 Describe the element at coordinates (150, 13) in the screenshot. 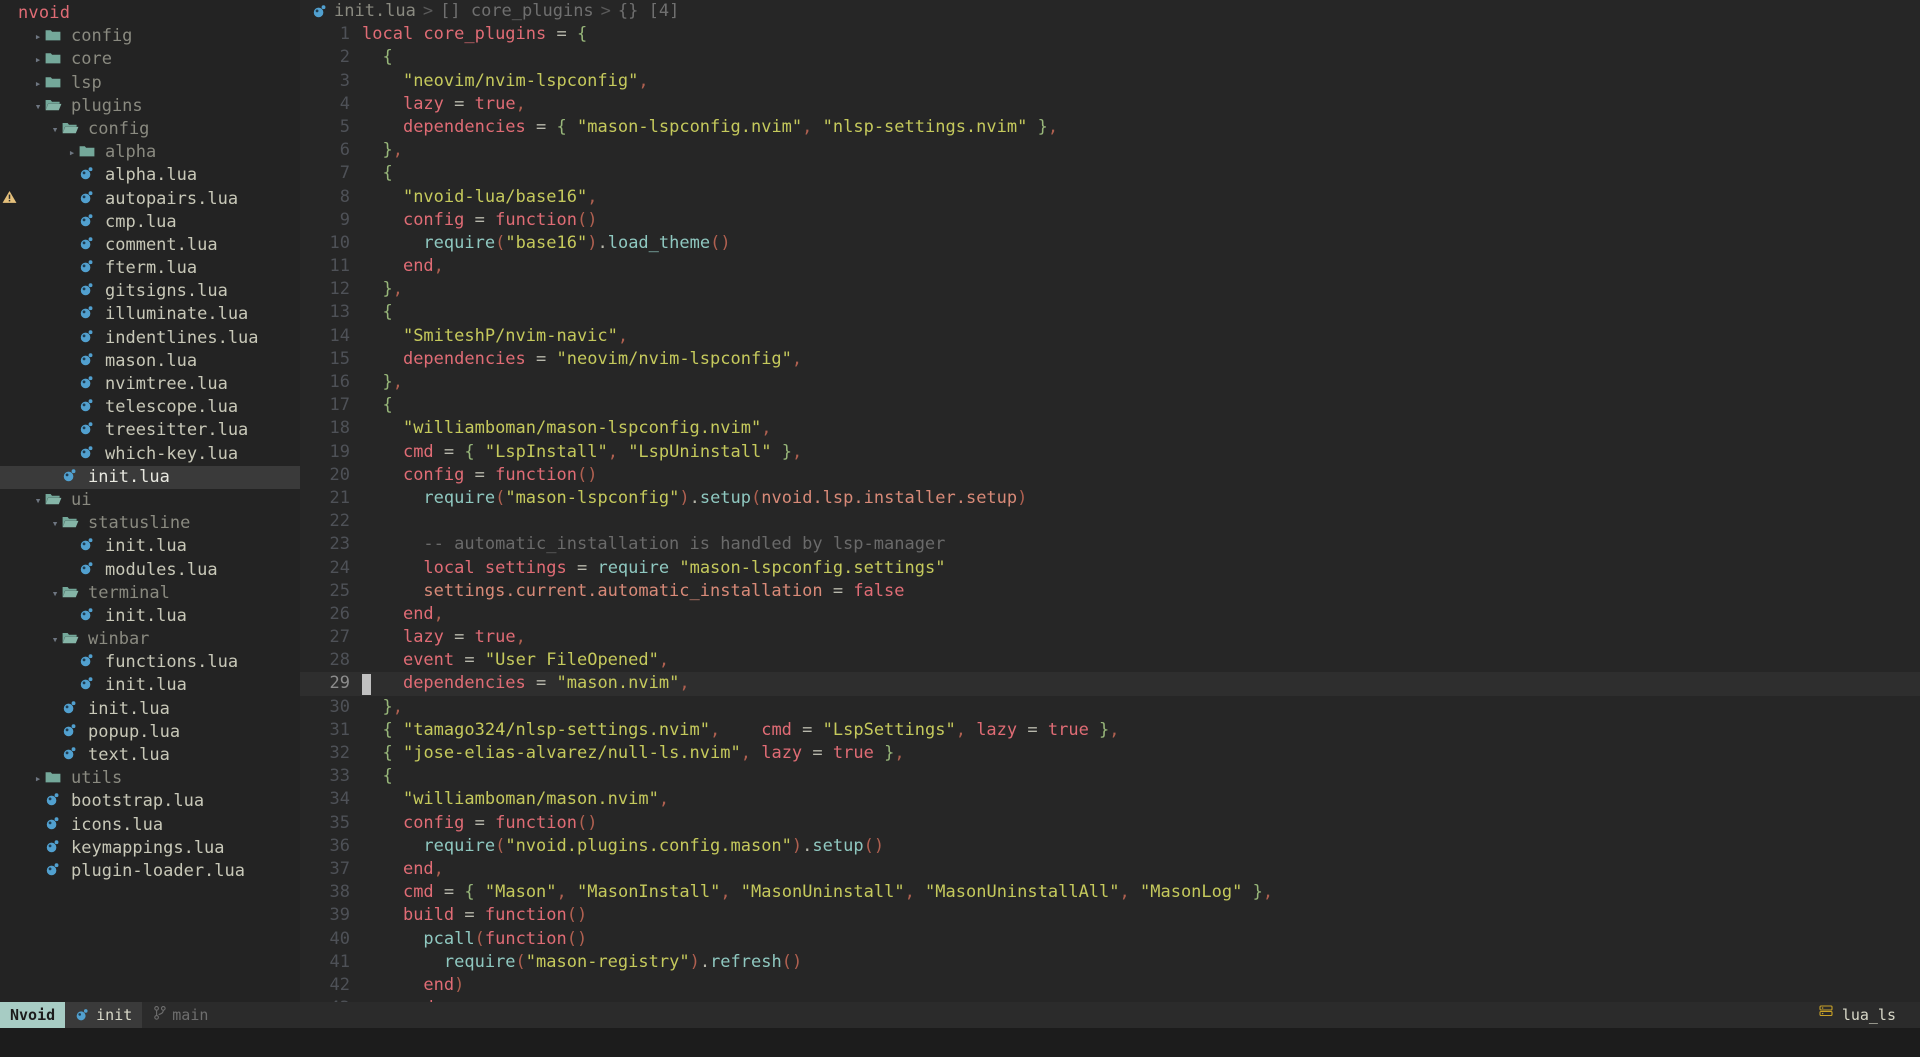

I see `tree-root-label: nvoid` at that location.